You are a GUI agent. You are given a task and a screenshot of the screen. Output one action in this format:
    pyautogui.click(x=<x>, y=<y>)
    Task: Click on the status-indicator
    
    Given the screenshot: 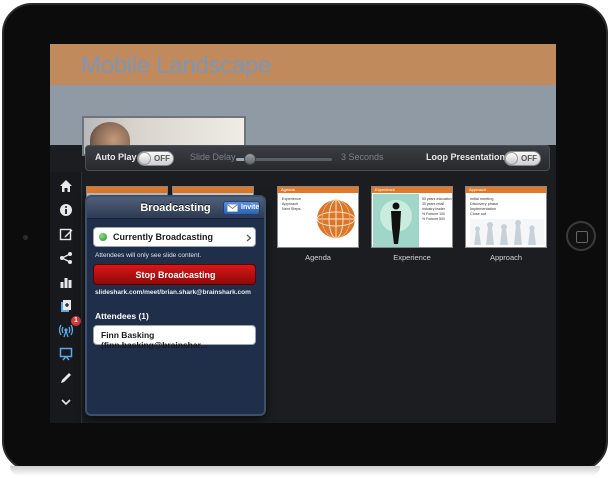 What is the action you would take?
    pyautogui.click(x=103, y=237)
    